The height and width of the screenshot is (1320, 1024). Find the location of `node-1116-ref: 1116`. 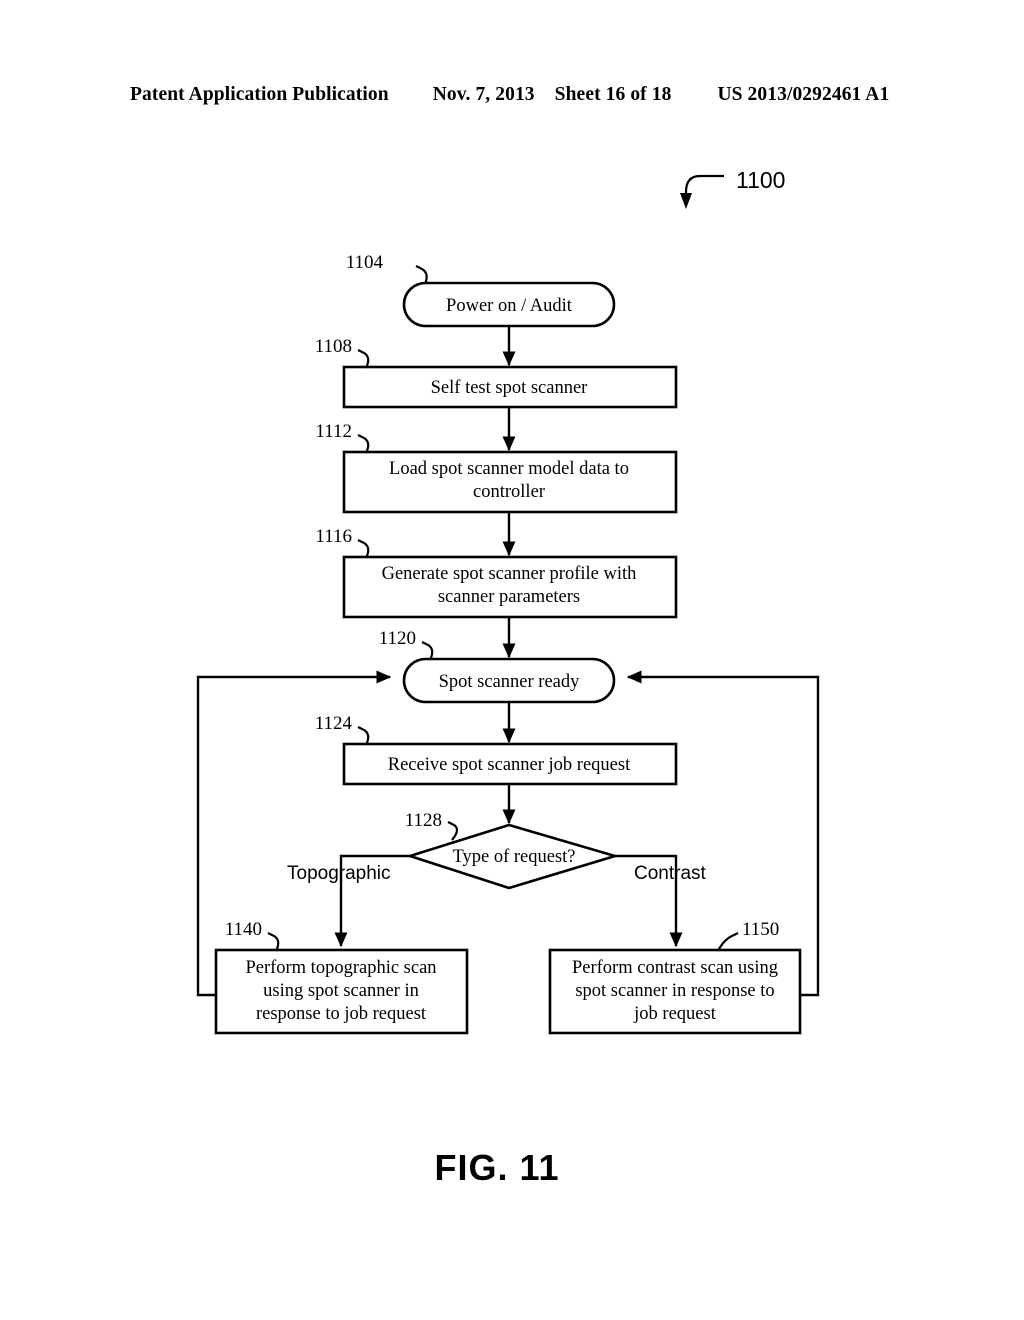

node-1116-ref: 1116 is located at coordinates (333, 536).